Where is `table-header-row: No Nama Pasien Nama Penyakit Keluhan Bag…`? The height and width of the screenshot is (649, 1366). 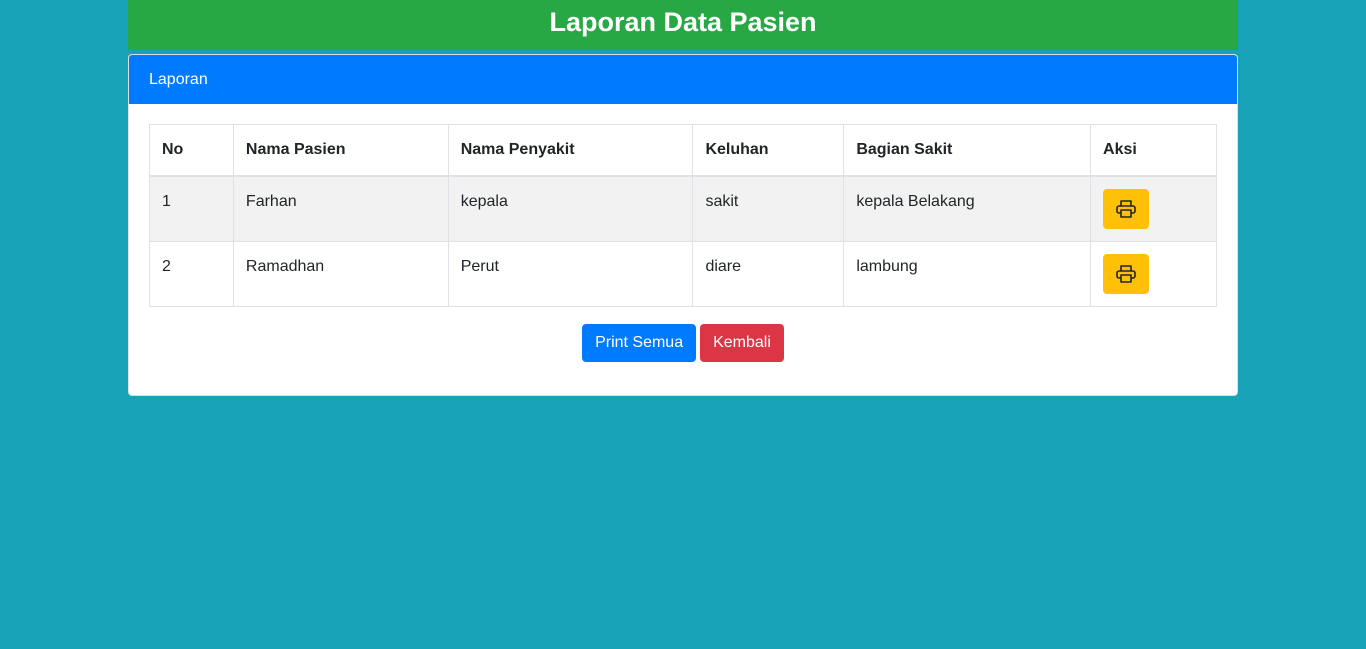
table-header-row: No Nama Pasien Nama Penyakit Keluhan Bag… is located at coordinates (683, 150).